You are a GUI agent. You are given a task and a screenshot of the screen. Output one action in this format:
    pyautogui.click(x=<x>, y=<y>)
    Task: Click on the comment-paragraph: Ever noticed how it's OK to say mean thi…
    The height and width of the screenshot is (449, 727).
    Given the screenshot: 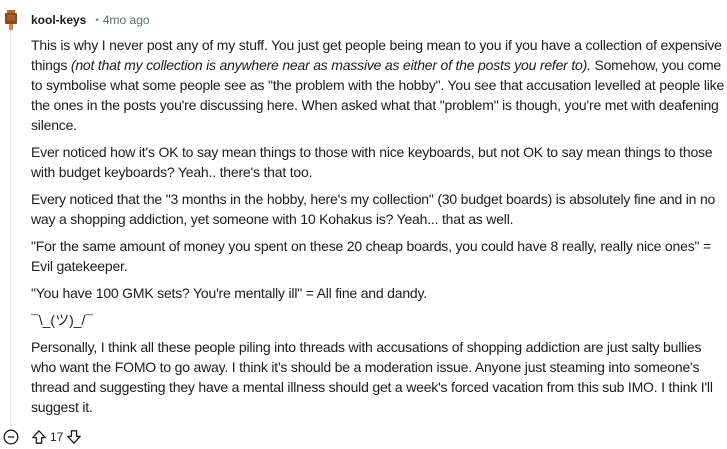 What is the action you would take?
    pyautogui.click(x=372, y=162)
    